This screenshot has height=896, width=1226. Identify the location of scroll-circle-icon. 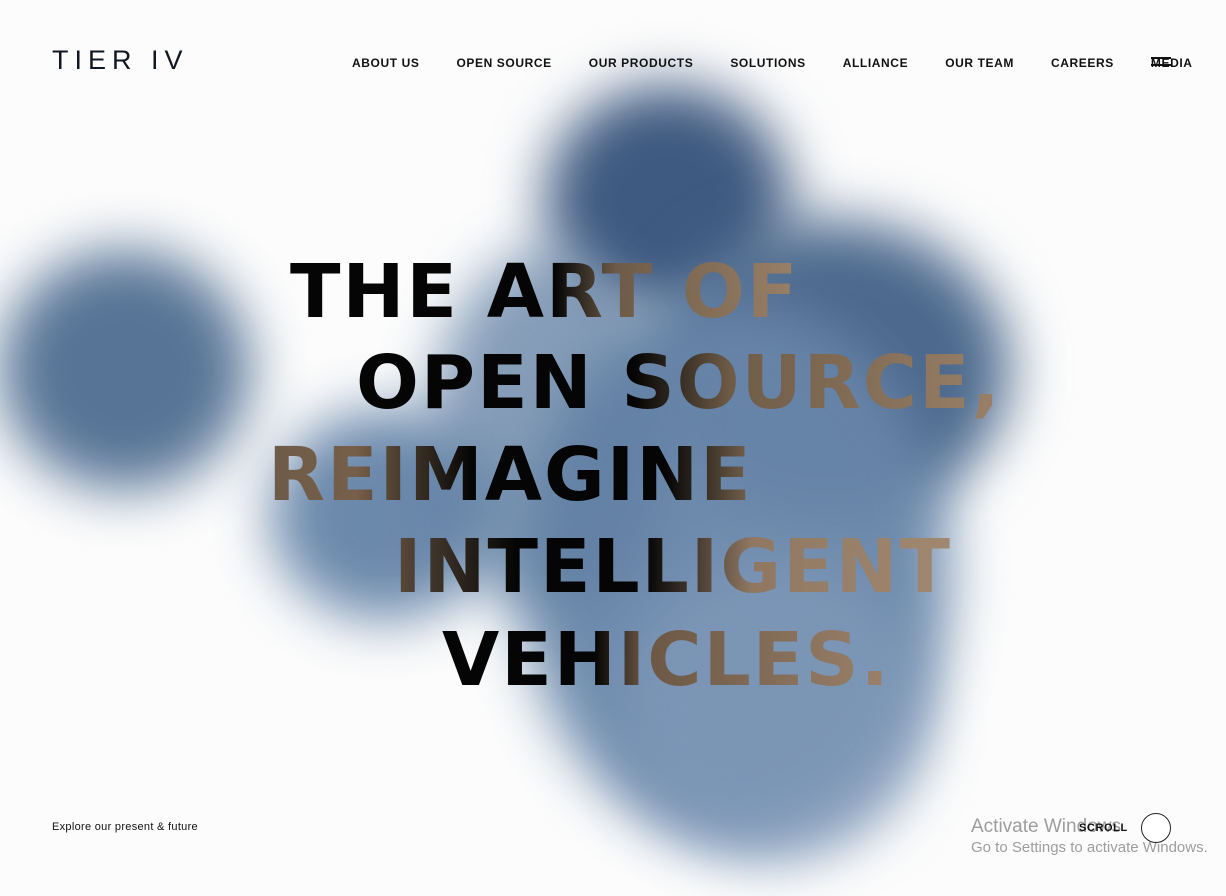
(1156, 828).